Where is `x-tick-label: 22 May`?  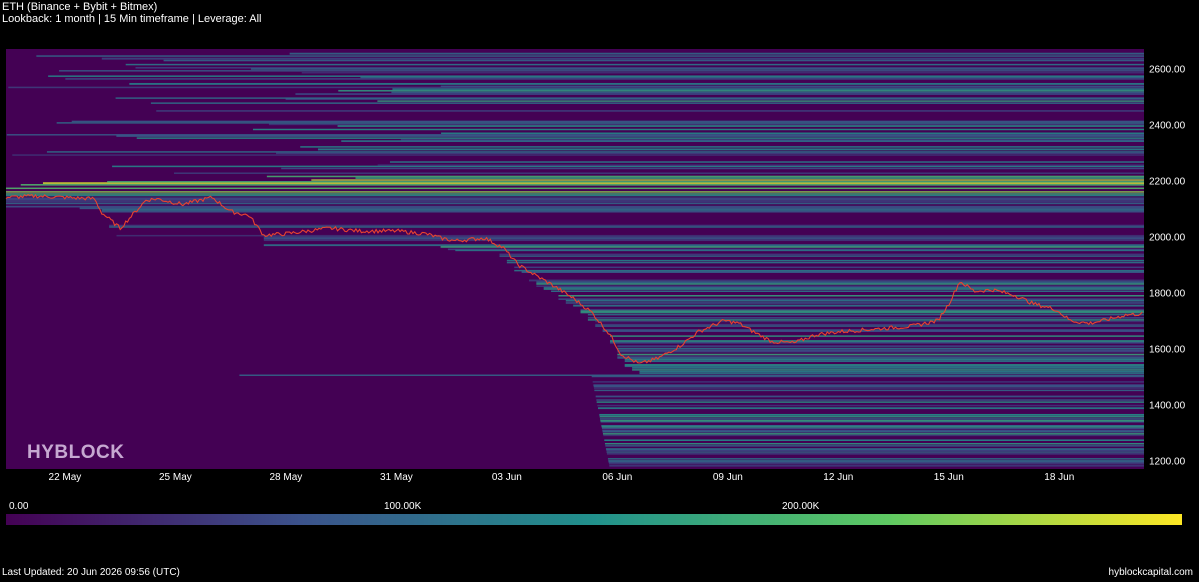
x-tick-label: 22 May is located at coordinates (65, 477).